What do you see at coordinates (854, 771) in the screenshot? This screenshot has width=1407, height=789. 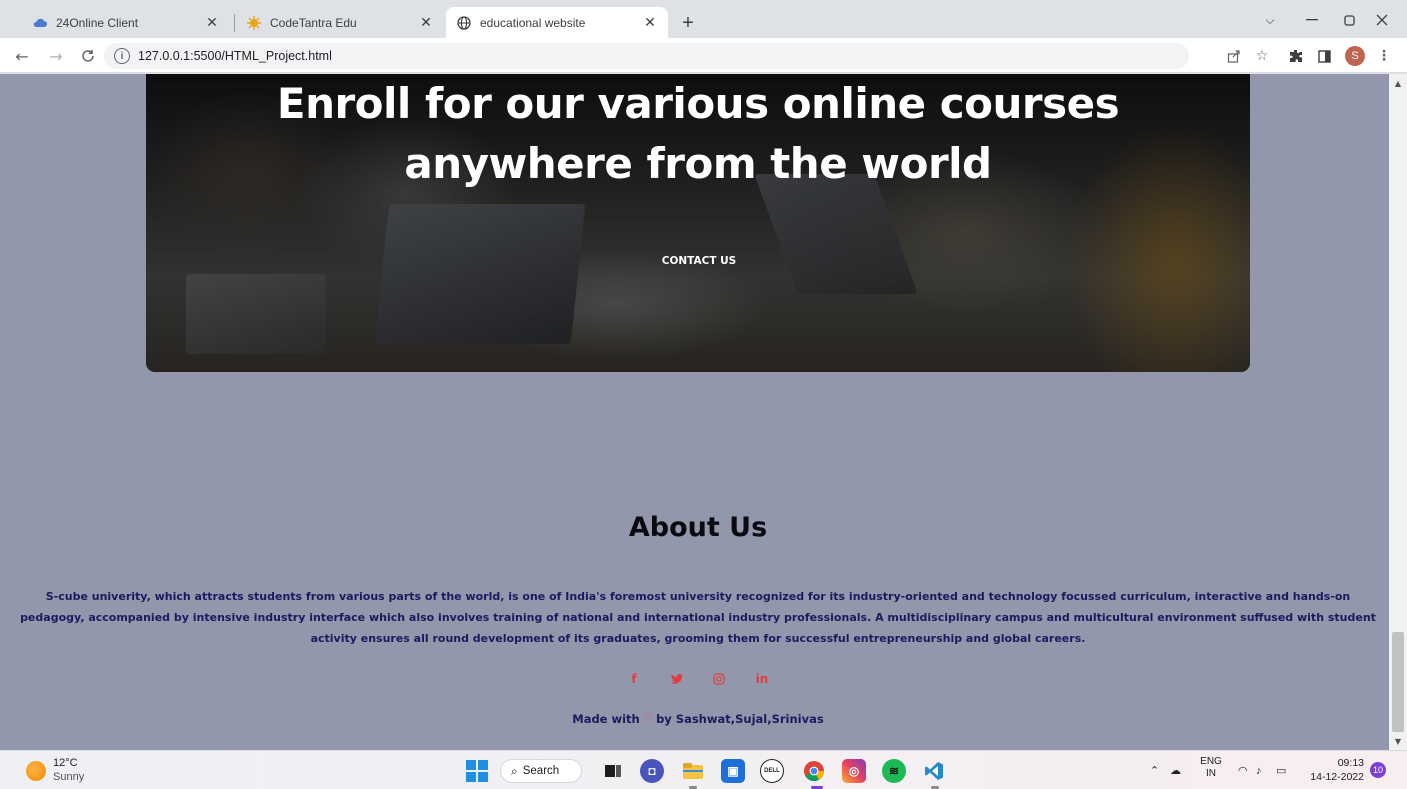 I see `instagram-app-icon: ◎` at bounding box center [854, 771].